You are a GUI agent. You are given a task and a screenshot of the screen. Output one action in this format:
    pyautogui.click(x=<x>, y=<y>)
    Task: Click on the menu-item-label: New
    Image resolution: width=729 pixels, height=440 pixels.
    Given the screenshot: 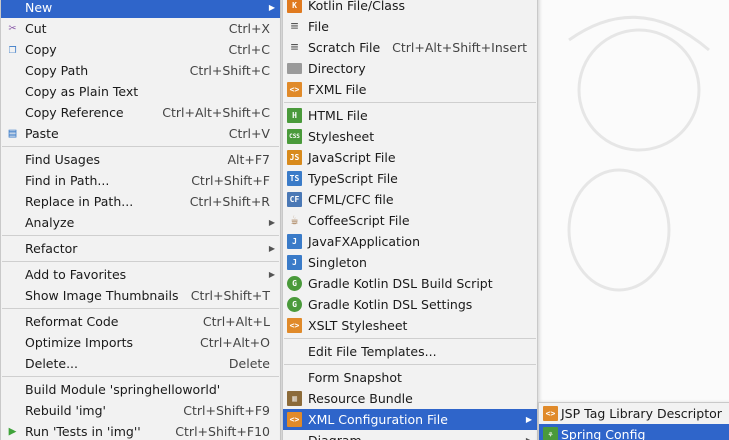 What is the action you would take?
    pyautogui.click(x=39, y=7)
    